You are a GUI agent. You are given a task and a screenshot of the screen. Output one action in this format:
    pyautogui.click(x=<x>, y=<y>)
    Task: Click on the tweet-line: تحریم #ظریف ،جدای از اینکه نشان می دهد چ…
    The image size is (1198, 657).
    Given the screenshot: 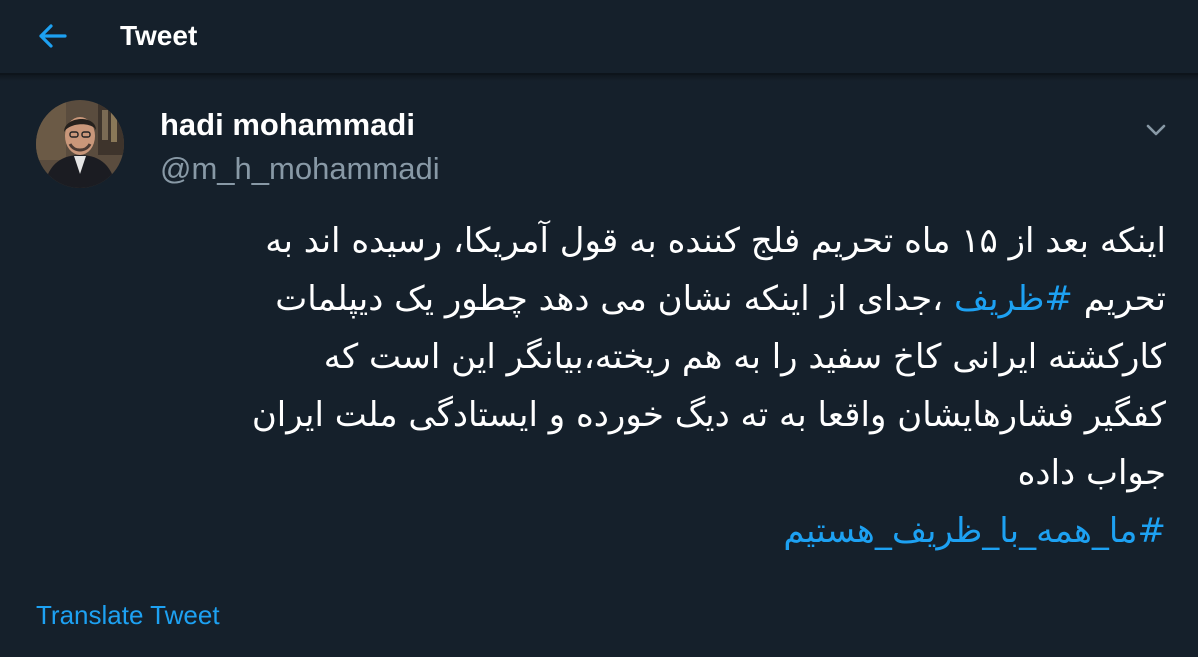 What is the action you would take?
    pyautogui.click(x=603, y=299)
    